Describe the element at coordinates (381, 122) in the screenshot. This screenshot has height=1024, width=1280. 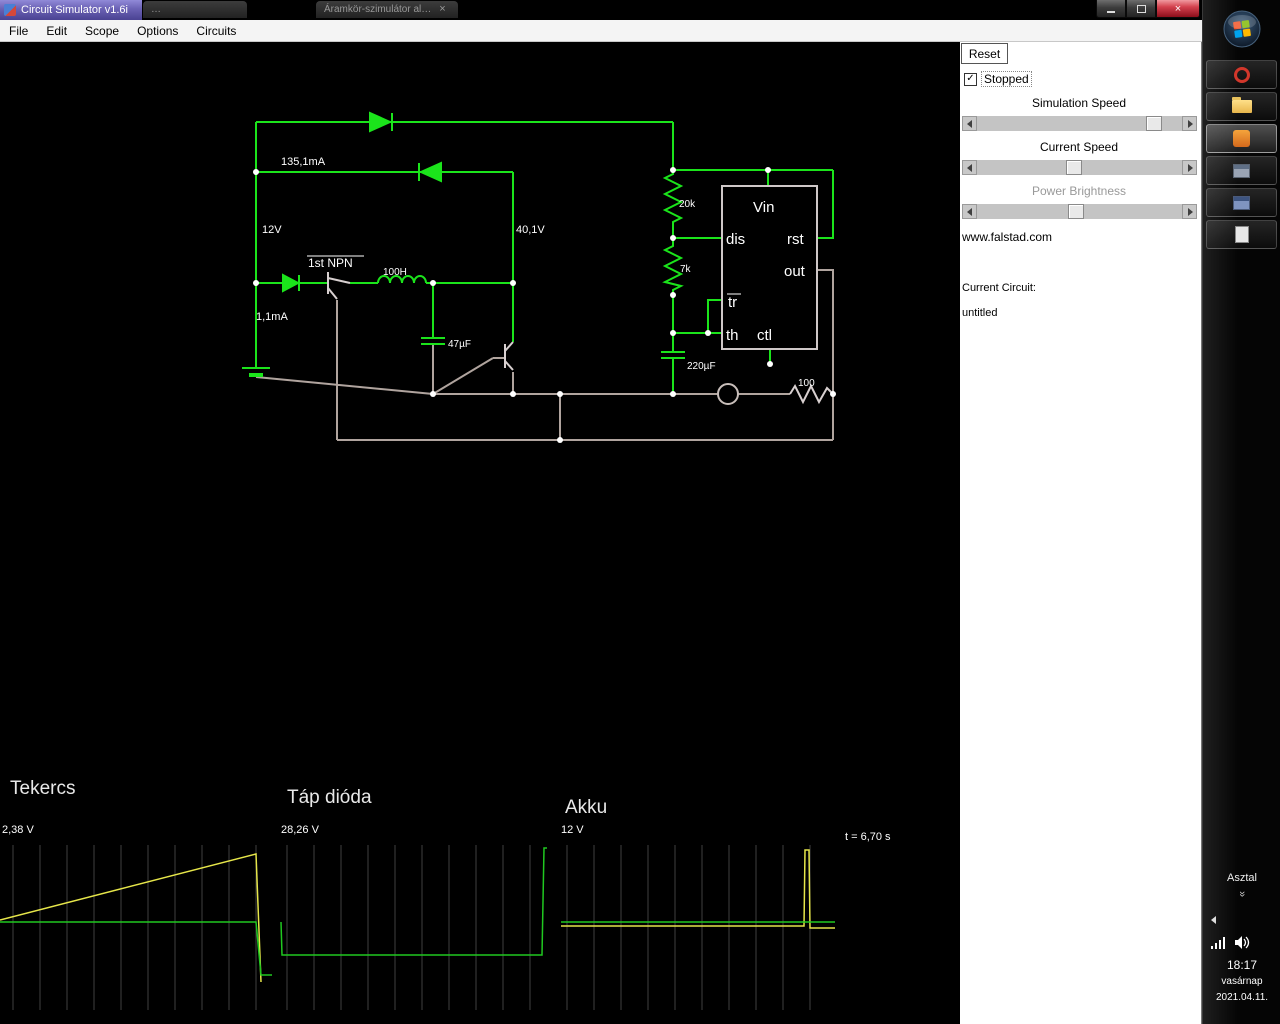
I see `diode-top` at that location.